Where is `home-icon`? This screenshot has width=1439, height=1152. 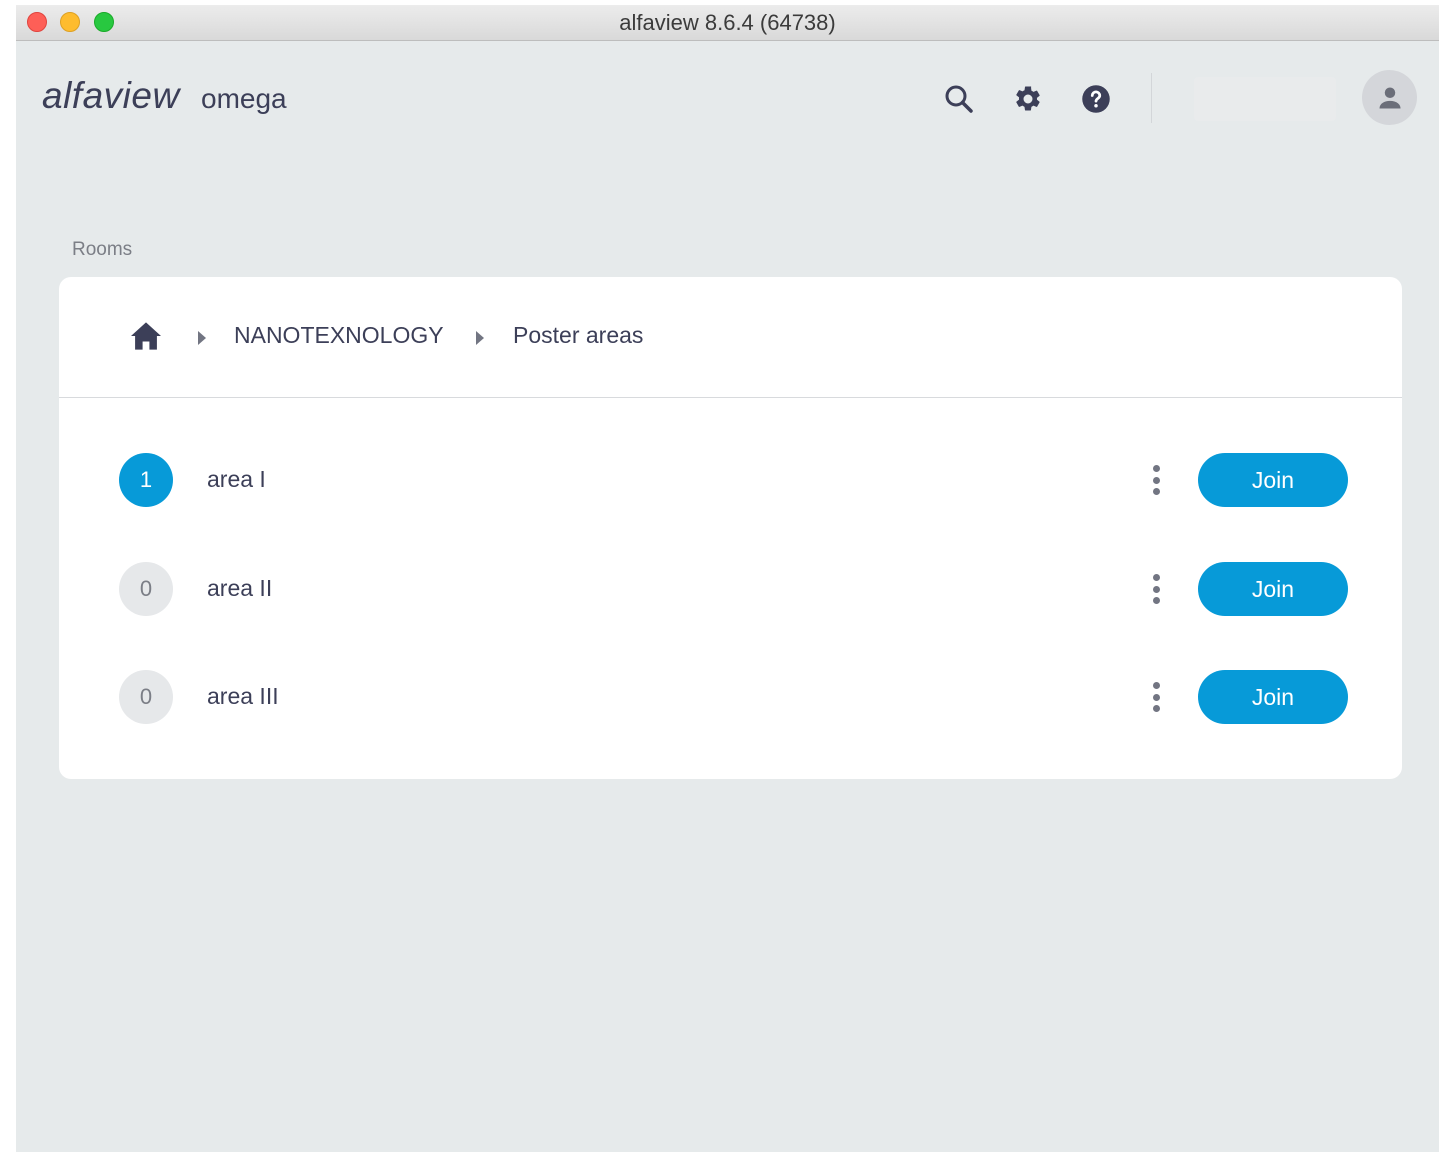
home-icon is located at coordinates (146, 336).